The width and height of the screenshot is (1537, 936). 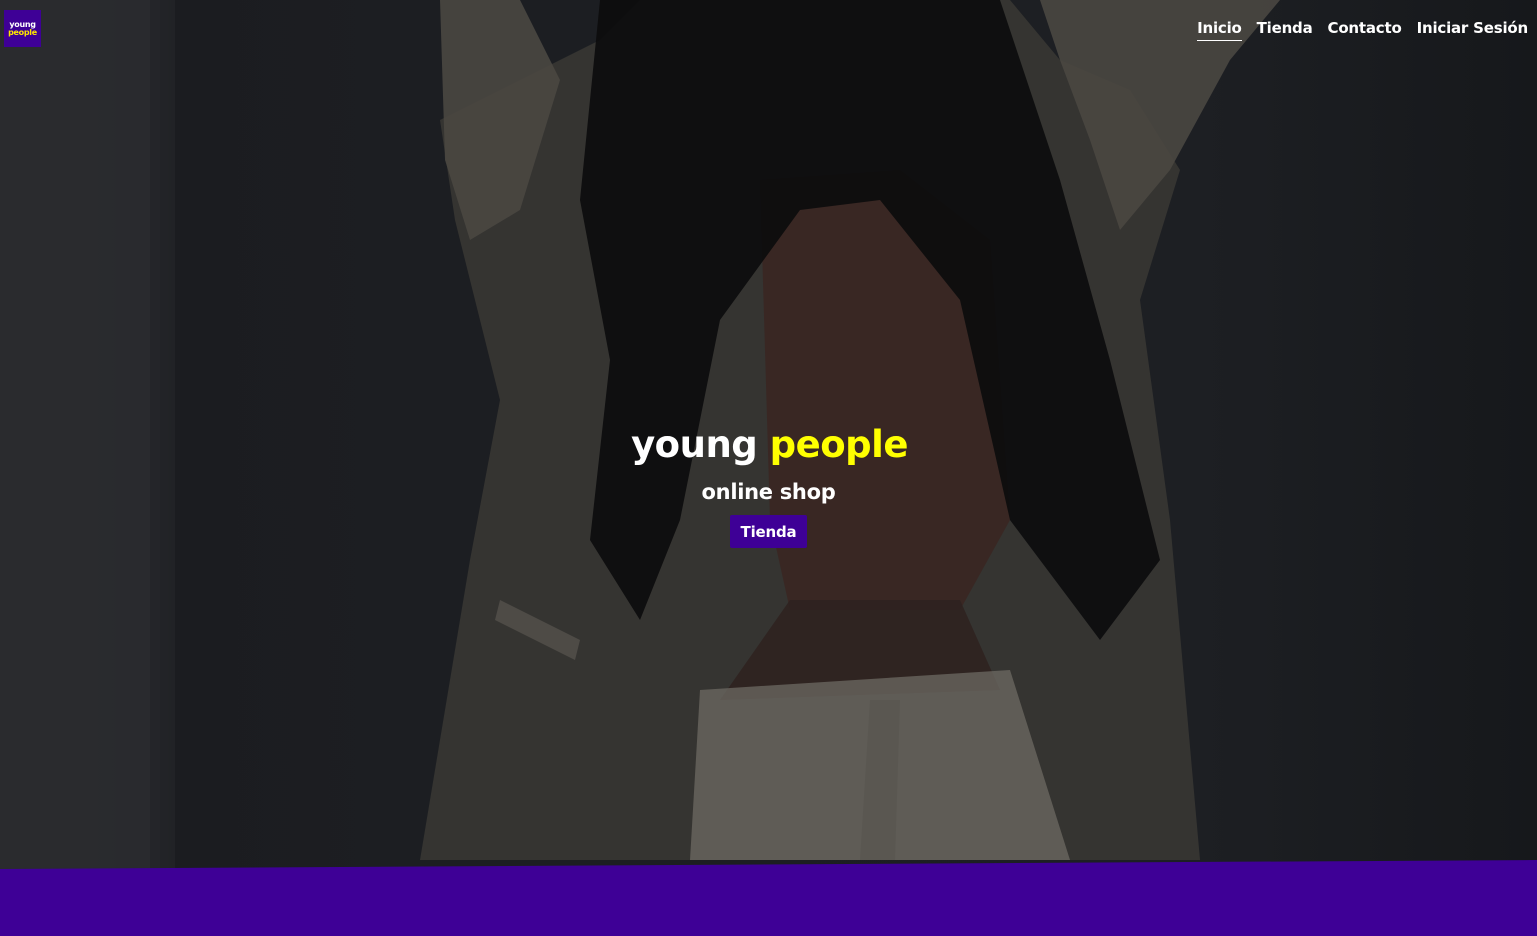 What do you see at coordinates (1473, 30) in the screenshot?
I see `nav-item-iniciar-sesion: Iniciar Sesión` at bounding box center [1473, 30].